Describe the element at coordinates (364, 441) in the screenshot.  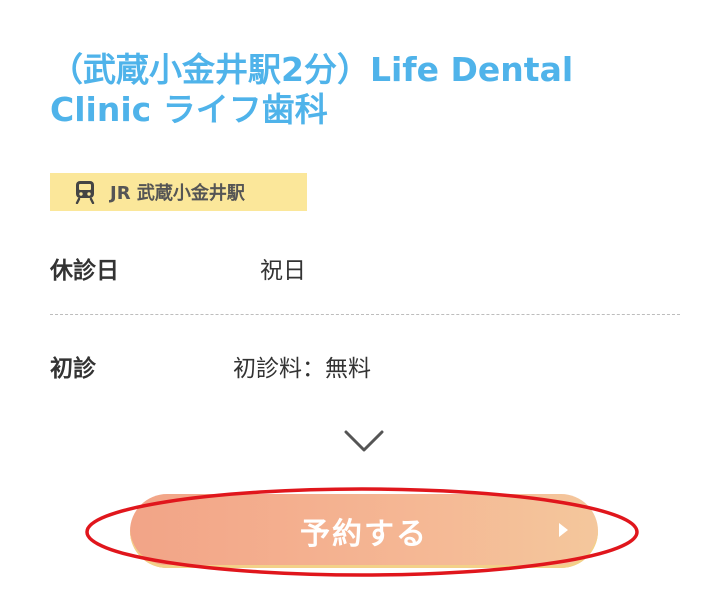
I see `chevron-down-icon` at that location.